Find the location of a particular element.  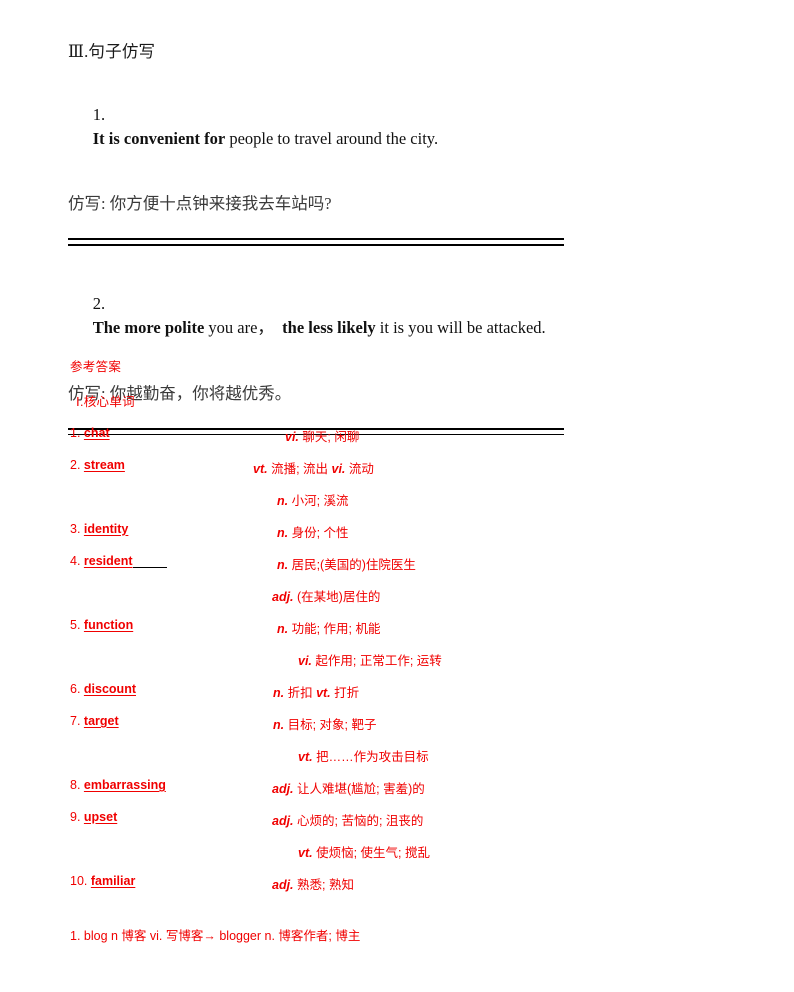

vocab-definition: adj. 熟悉; 熟知 is located at coordinates (313, 883).